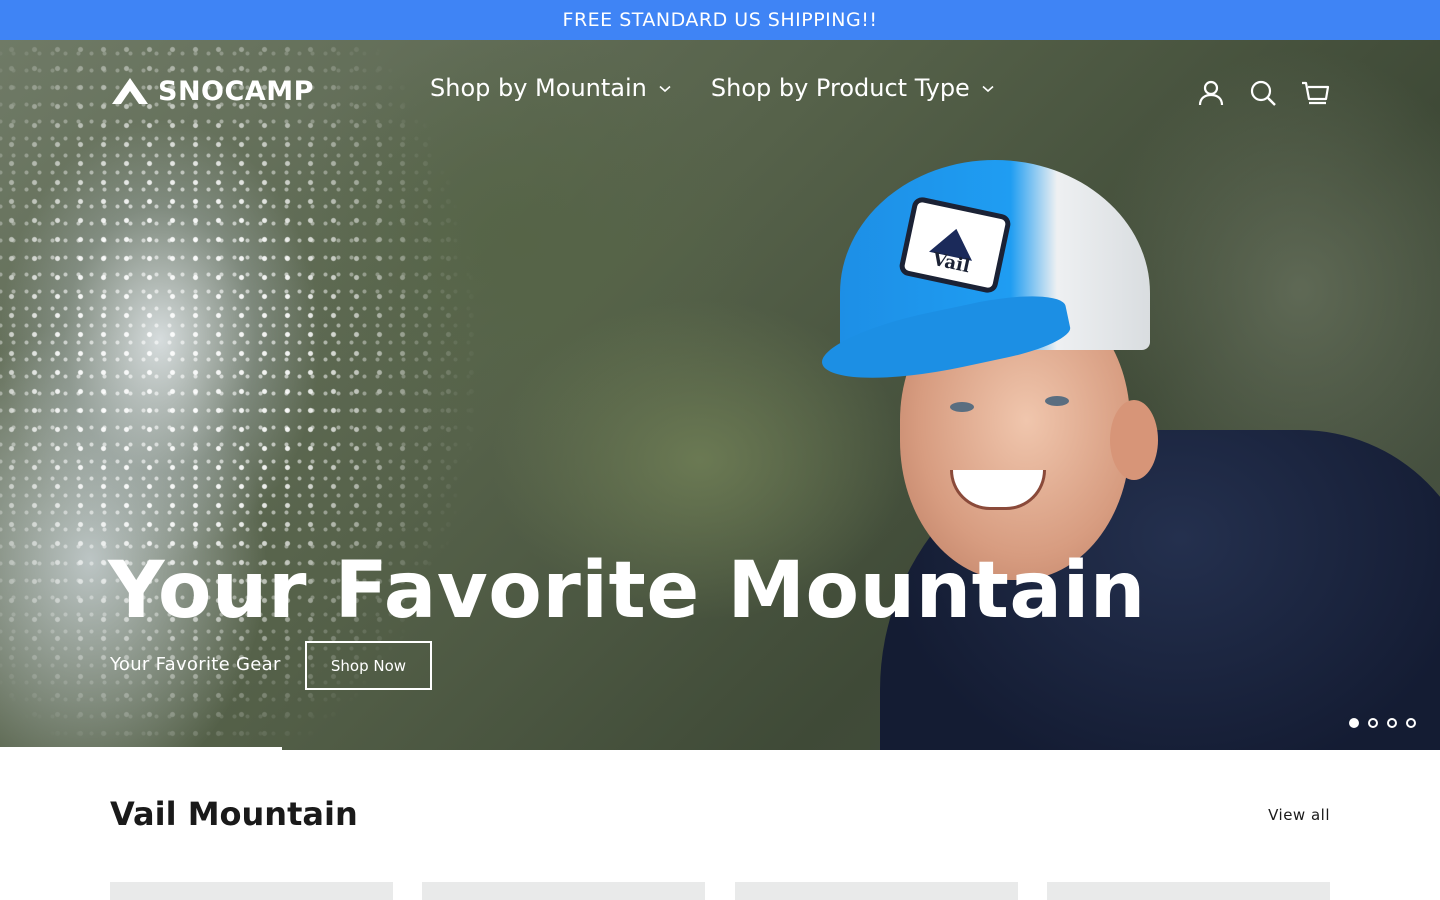  I want to click on nav-label: Shop by Mountain, so click(538, 88).